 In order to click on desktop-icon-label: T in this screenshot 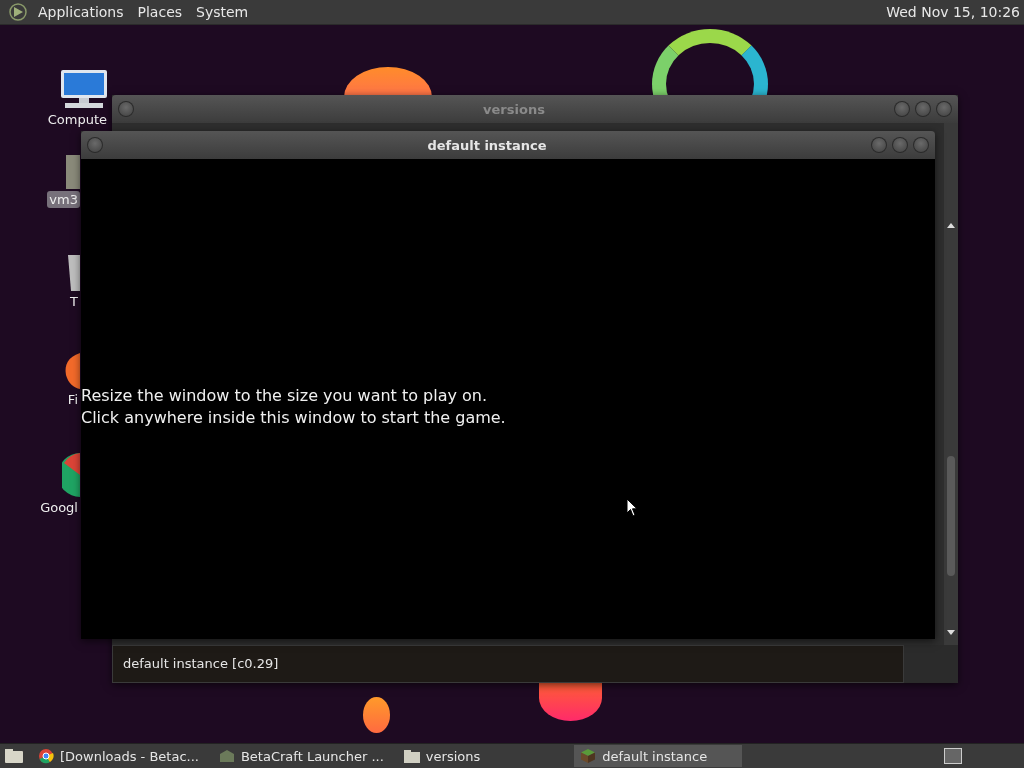, I will do `click(74, 301)`.